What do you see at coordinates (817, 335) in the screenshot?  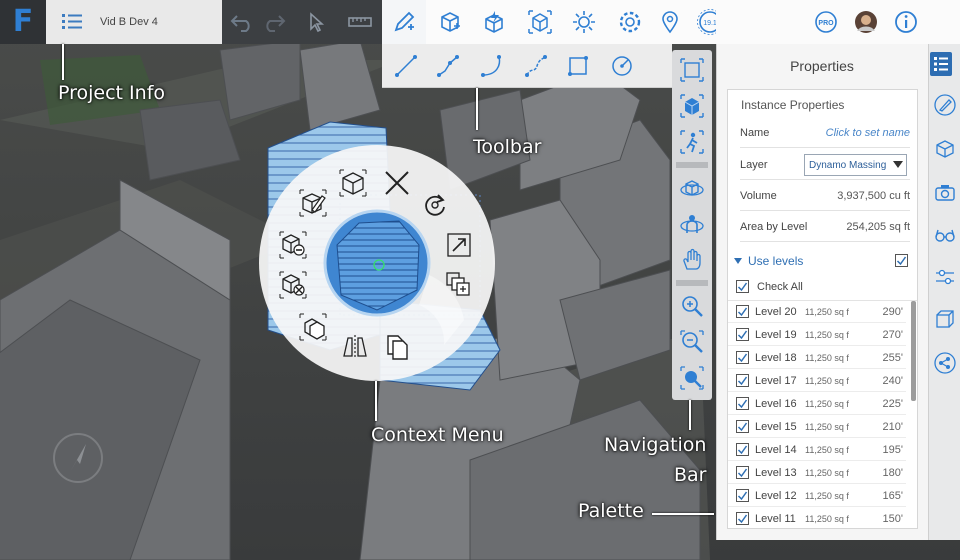 I see `level-row: Level 19 11,250 sq f 270'` at bounding box center [817, 335].